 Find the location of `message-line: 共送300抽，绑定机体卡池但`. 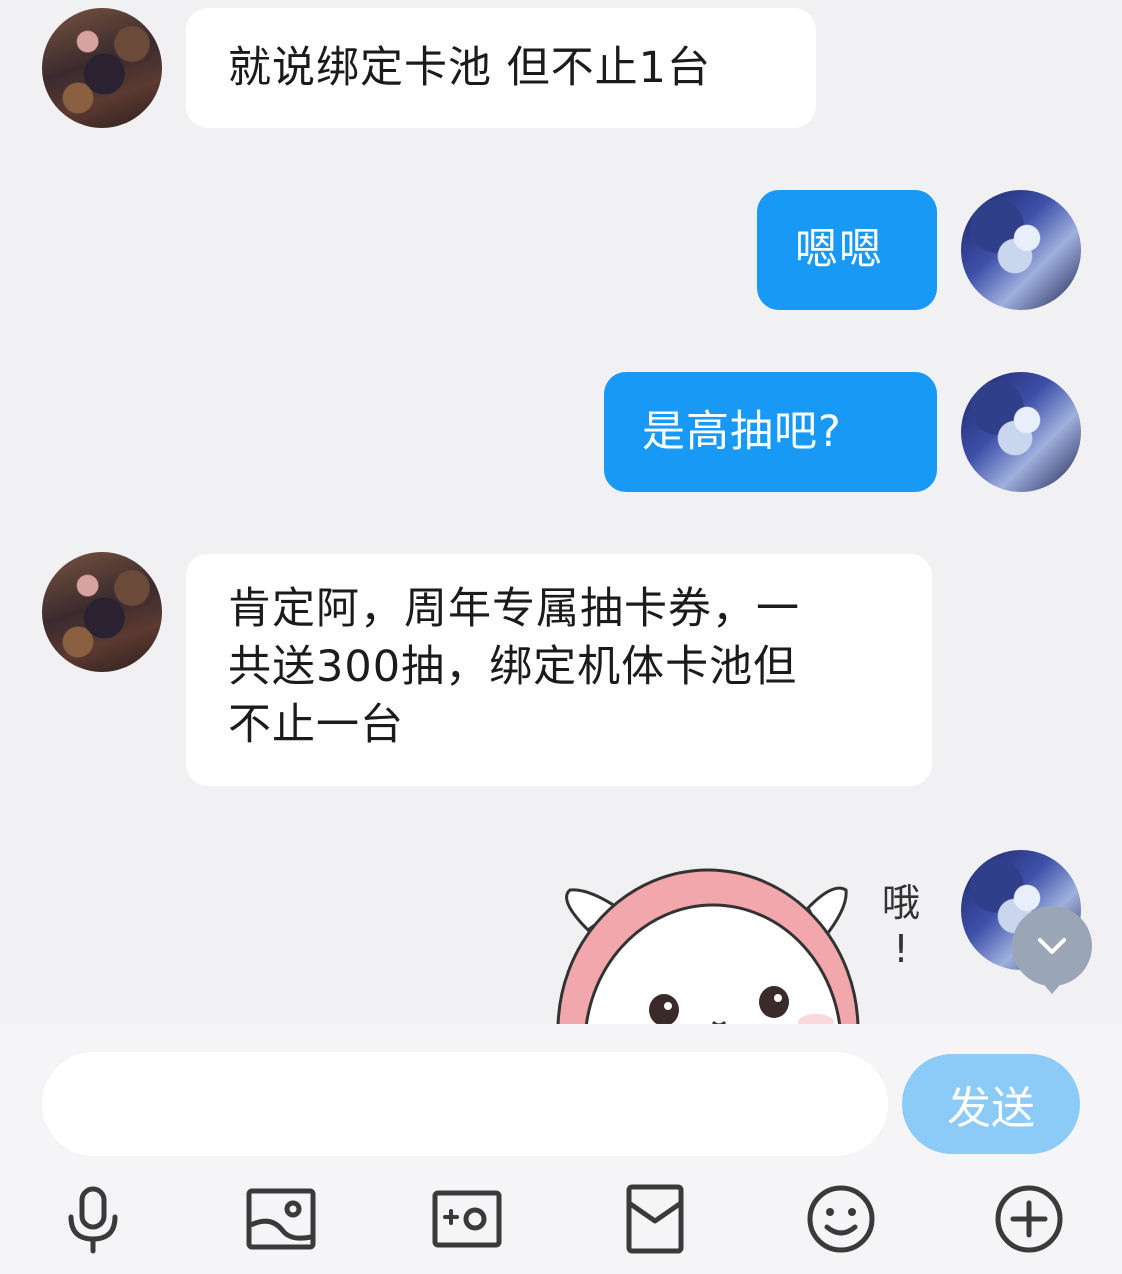

message-line: 共送300抽，绑定机体卡池但 is located at coordinates (513, 667).